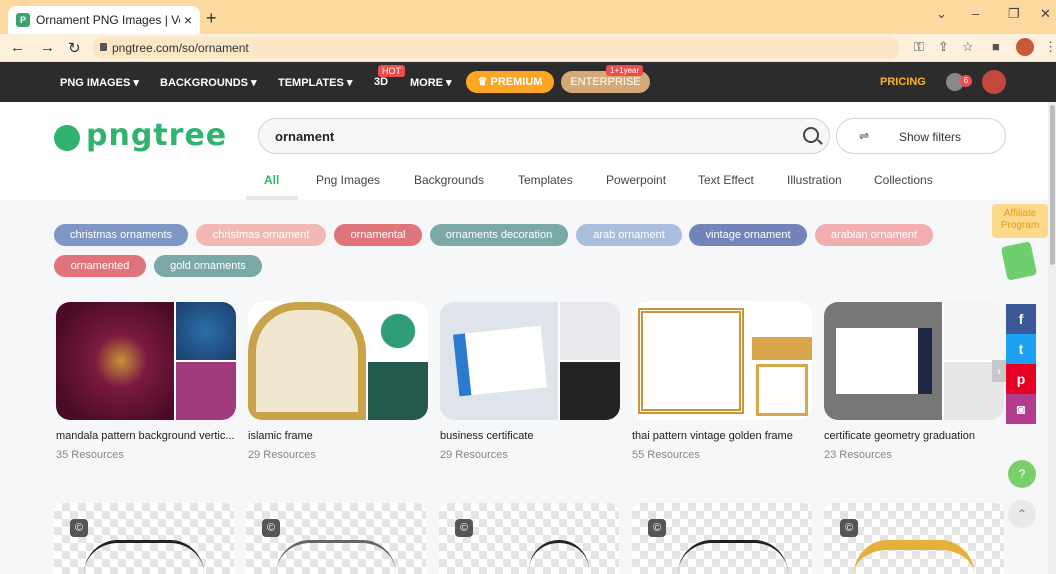  Describe the element at coordinates (305, 136) in the screenshot. I see `search-query: ornament` at that location.